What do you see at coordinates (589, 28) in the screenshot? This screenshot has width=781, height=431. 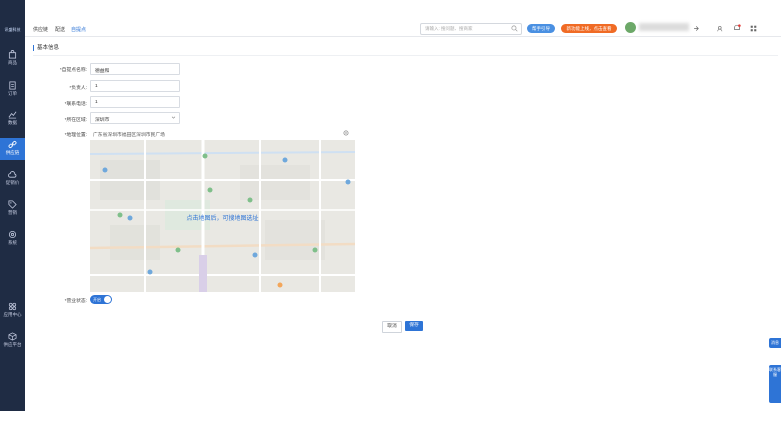 I see `new-feature-button: 新功能上线，点击查看` at bounding box center [589, 28].